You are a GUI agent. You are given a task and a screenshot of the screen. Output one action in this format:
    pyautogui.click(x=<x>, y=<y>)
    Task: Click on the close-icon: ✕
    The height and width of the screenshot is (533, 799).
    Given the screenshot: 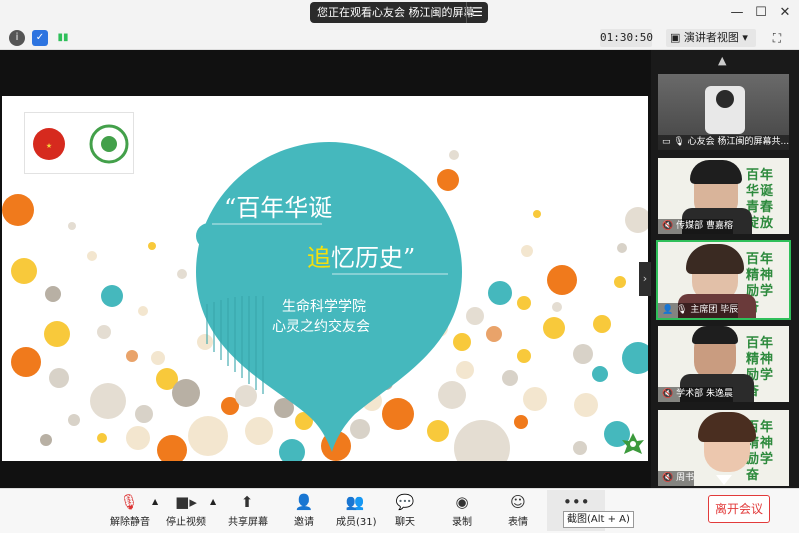 What is the action you would take?
    pyautogui.click(x=785, y=13)
    